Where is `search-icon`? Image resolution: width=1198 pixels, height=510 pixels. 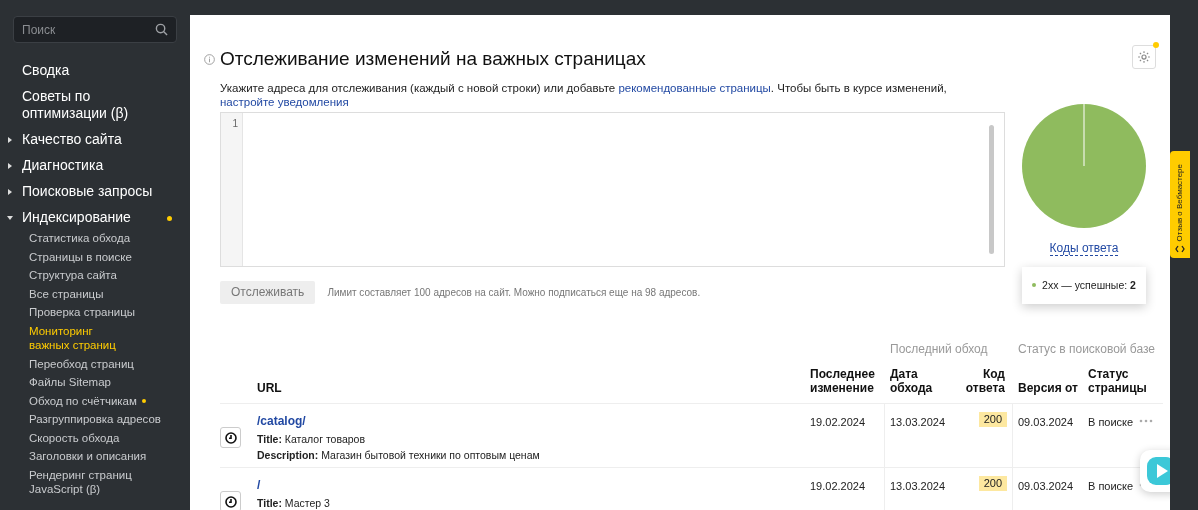
search-icon is located at coordinates (161, 29).